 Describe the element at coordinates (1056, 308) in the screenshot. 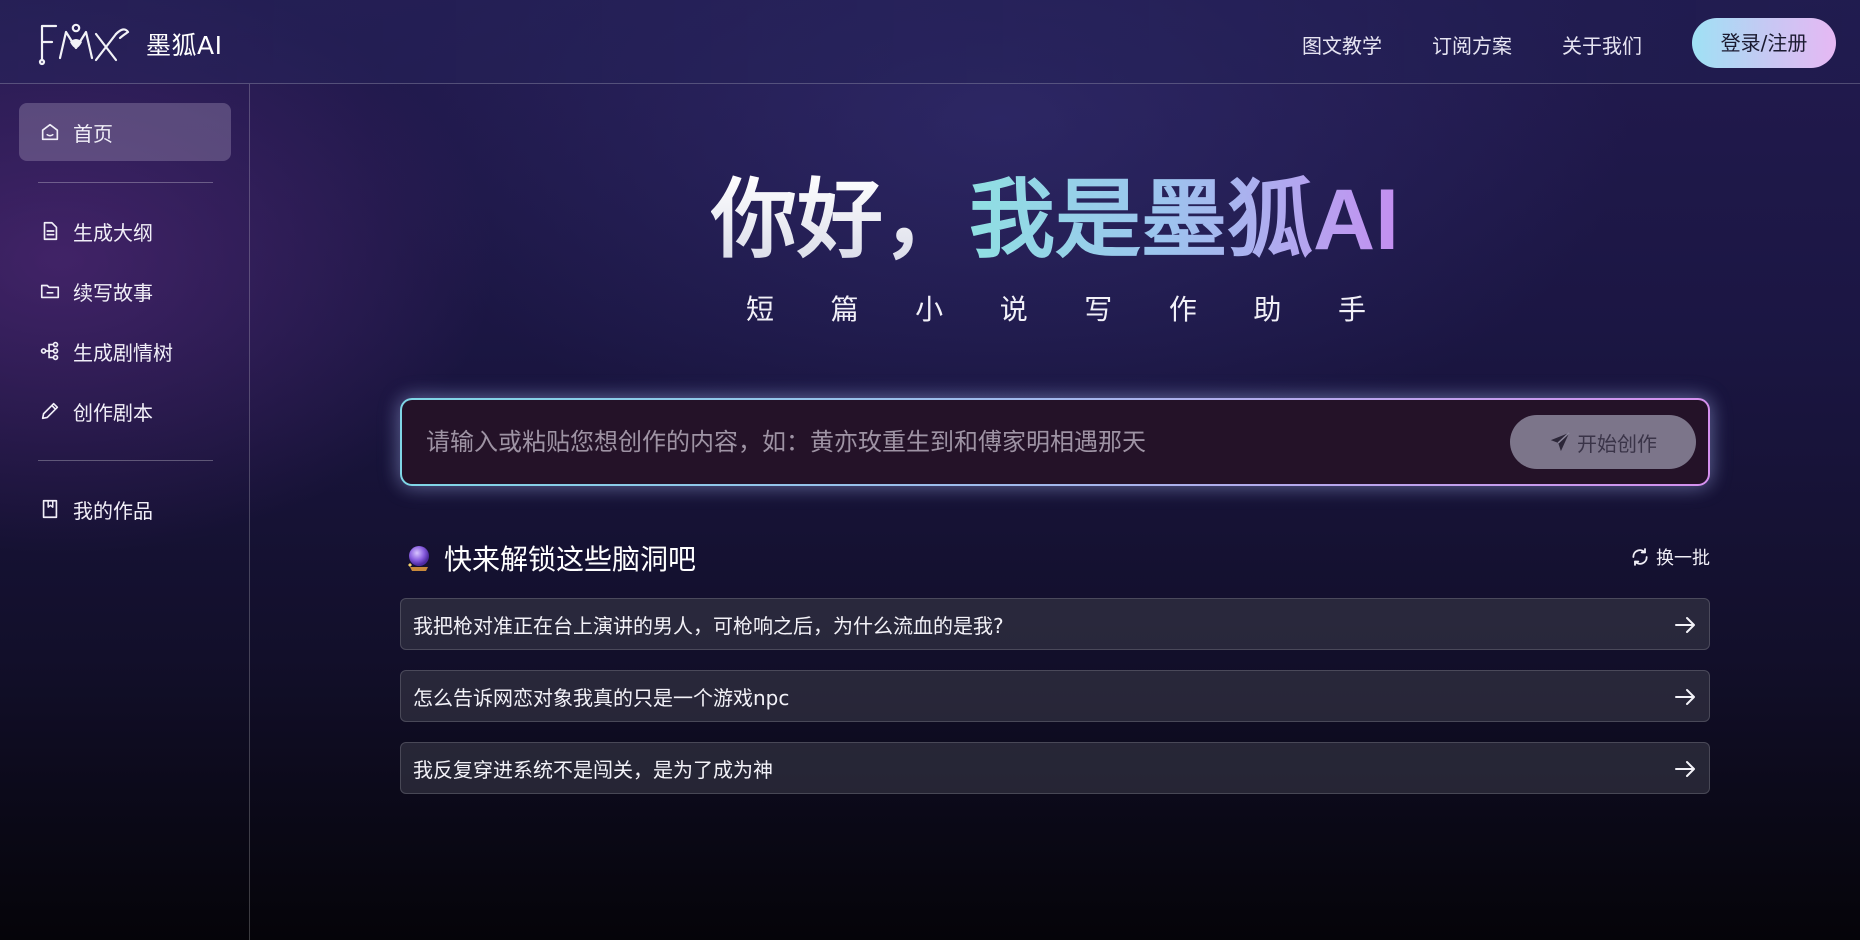

I see `hero-subtitle: 短 篇 小 说 写 作 助 手` at that location.